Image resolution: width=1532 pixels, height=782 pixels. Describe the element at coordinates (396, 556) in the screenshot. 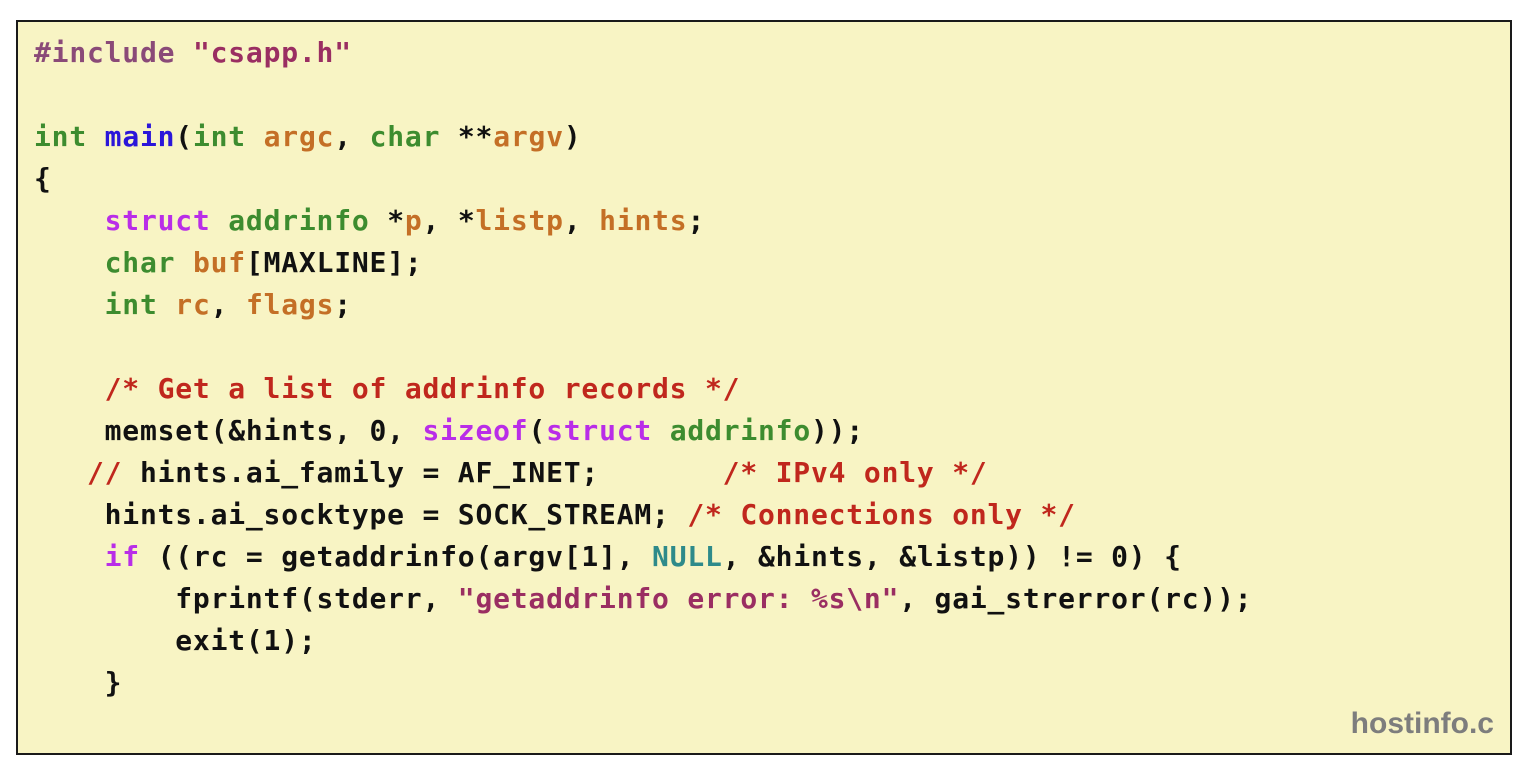

I see `statement: ((rc = getaddrinfo(argv[1],` at that location.